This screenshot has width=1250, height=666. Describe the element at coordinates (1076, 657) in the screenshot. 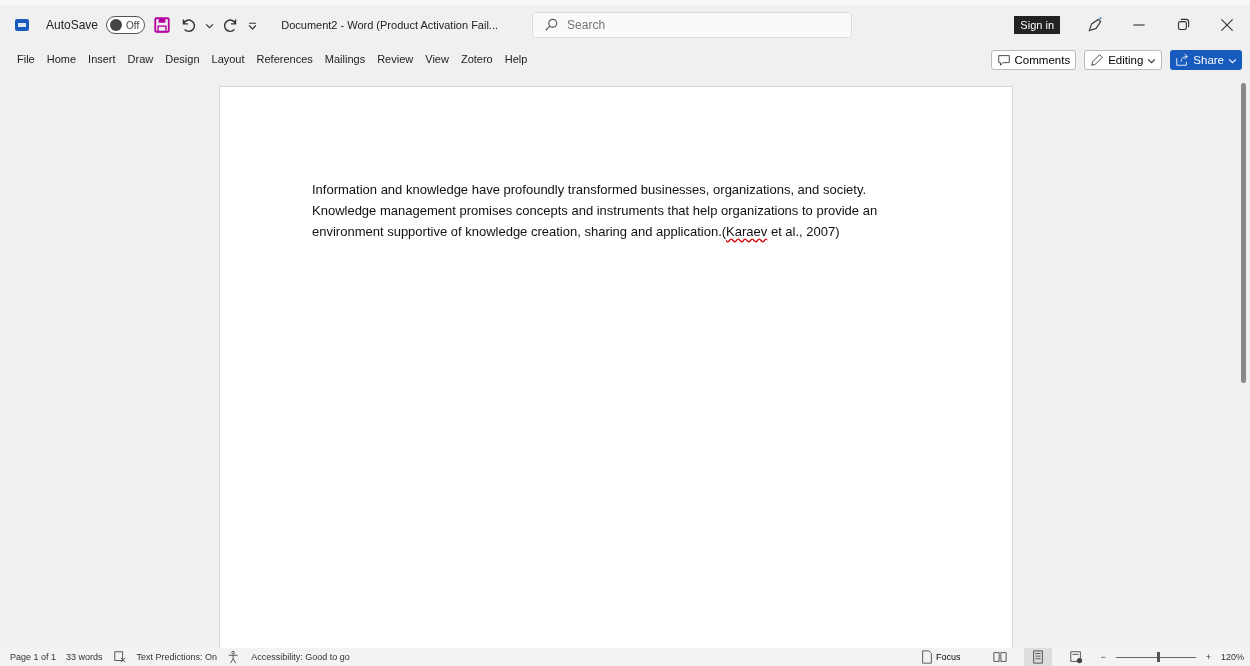

I see `web-page-icon` at that location.